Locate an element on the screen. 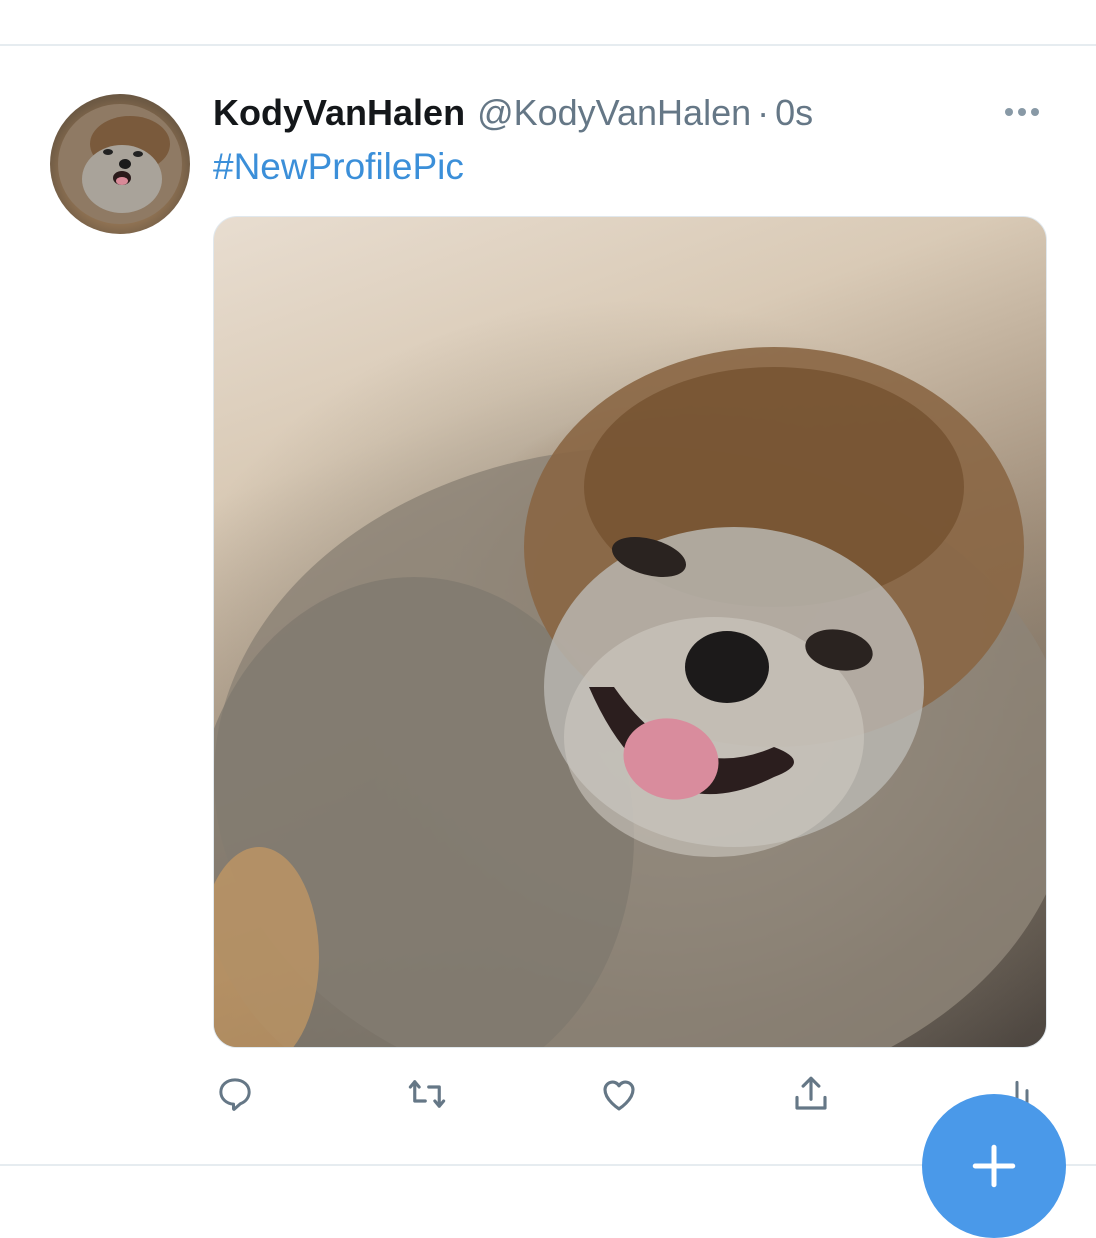  more-button is located at coordinates (1022, 112).